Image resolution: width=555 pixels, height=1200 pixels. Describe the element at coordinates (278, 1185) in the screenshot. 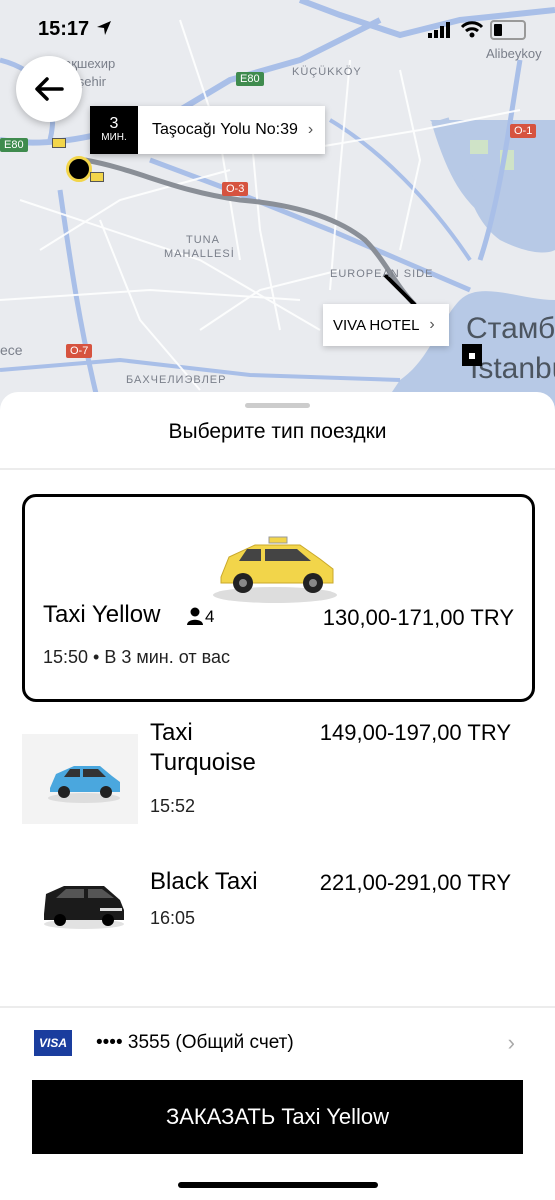

I see `home-indicator` at that location.